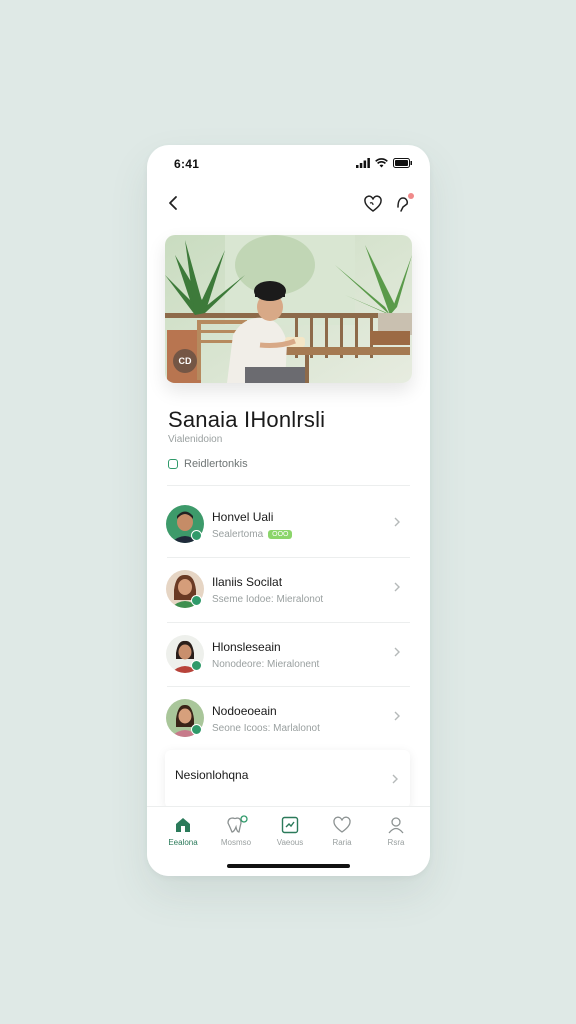  What do you see at coordinates (237, 824) in the screenshot?
I see `tooth-icon` at bounding box center [237, 824].